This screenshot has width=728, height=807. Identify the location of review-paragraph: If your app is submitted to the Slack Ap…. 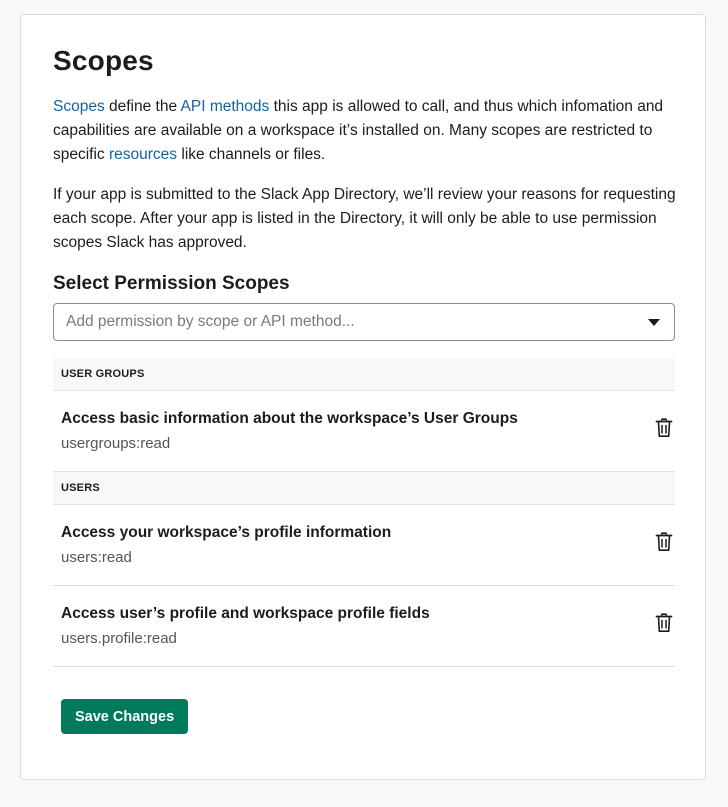
(364, 218).